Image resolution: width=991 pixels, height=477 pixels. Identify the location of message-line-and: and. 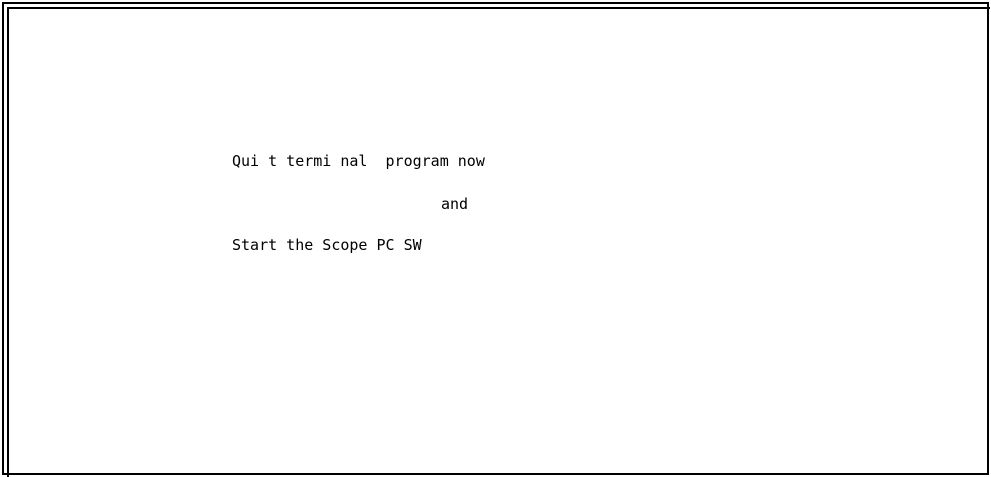
(455, 204).